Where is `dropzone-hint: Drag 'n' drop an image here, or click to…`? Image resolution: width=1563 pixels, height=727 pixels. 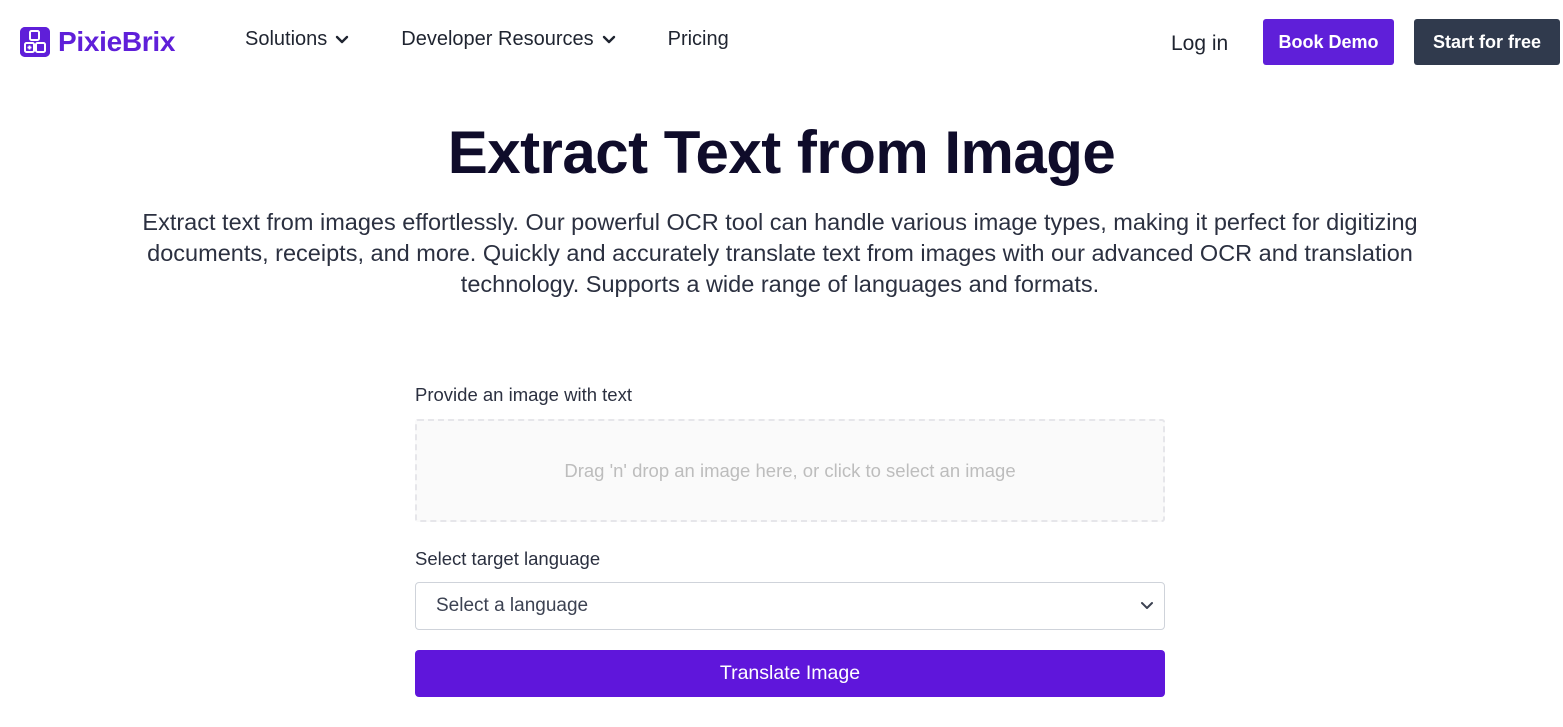
dropzone-hint: Drag 'n' drop an image here, or click to… is located at coordinates (790, 470).